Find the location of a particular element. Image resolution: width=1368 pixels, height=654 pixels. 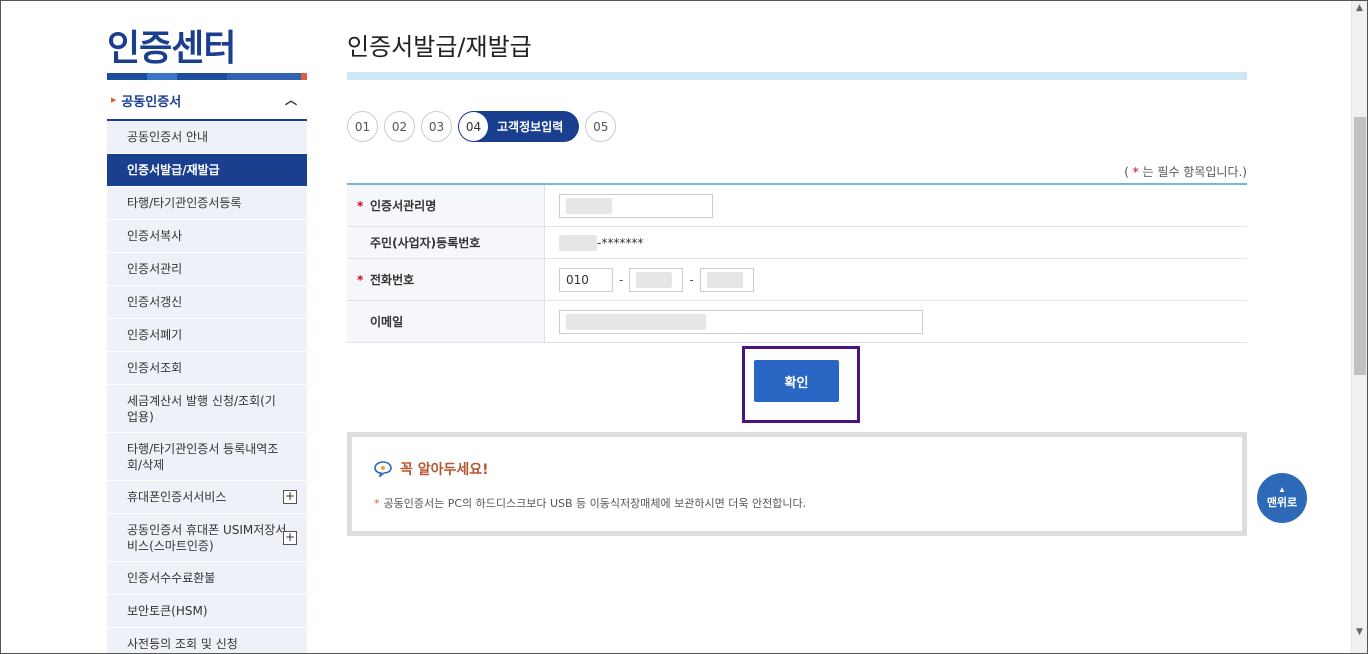

phone-prefix-value: 010 is located at coordinates (577, 279).